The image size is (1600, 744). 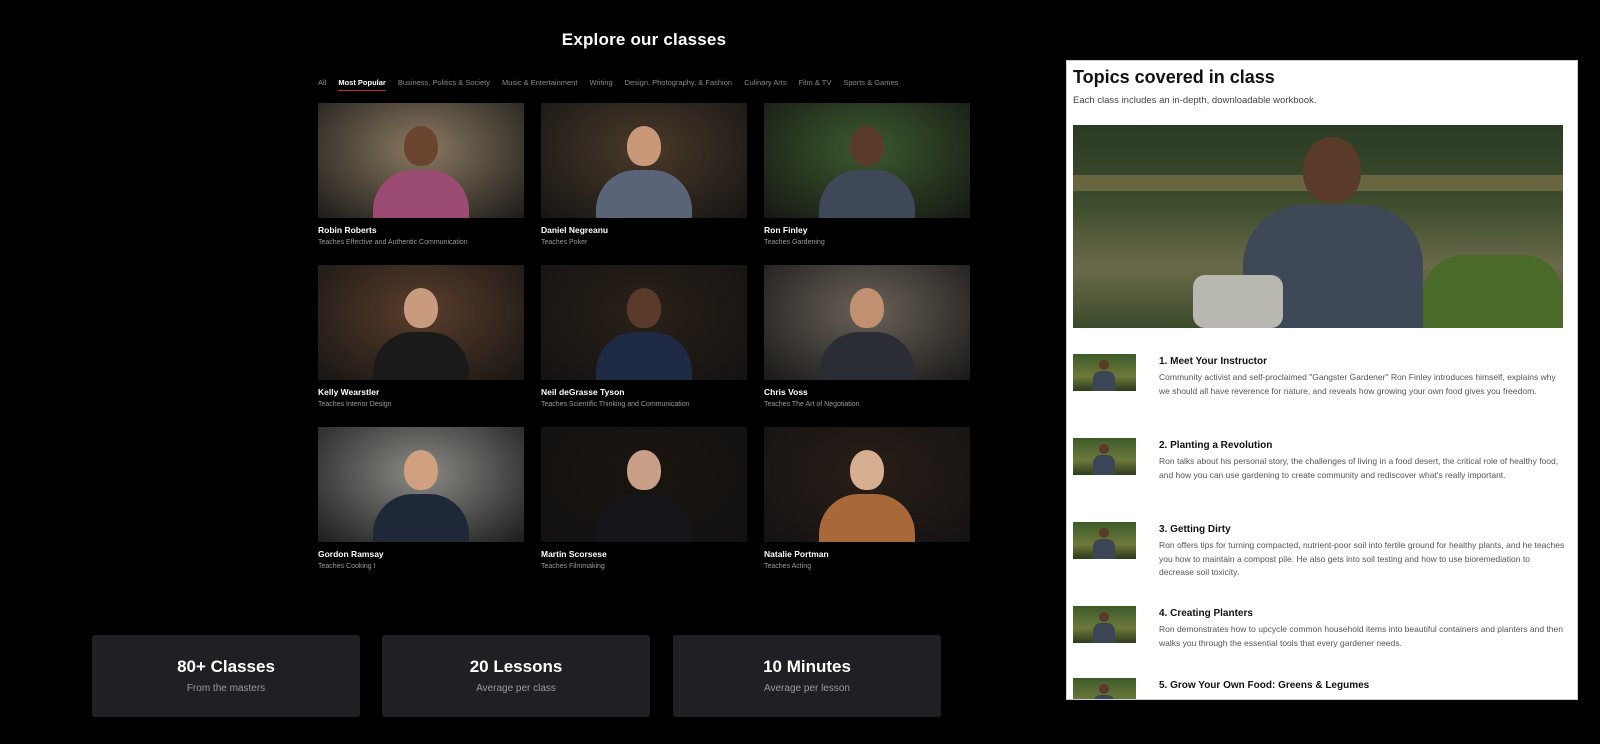 I want to click on class-card: Gordon Ramsay Teaches Cooking I, so click(x=421, y=508).